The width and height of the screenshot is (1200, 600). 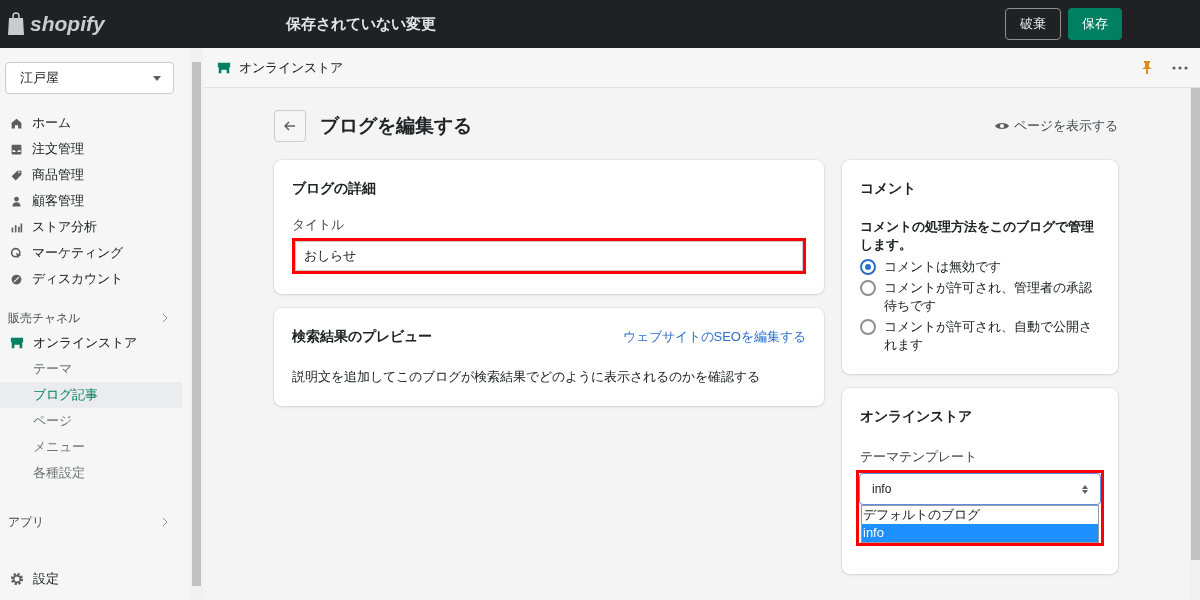 I want to click on radio-label: コメントは無効です, so click(x=942, y=267).